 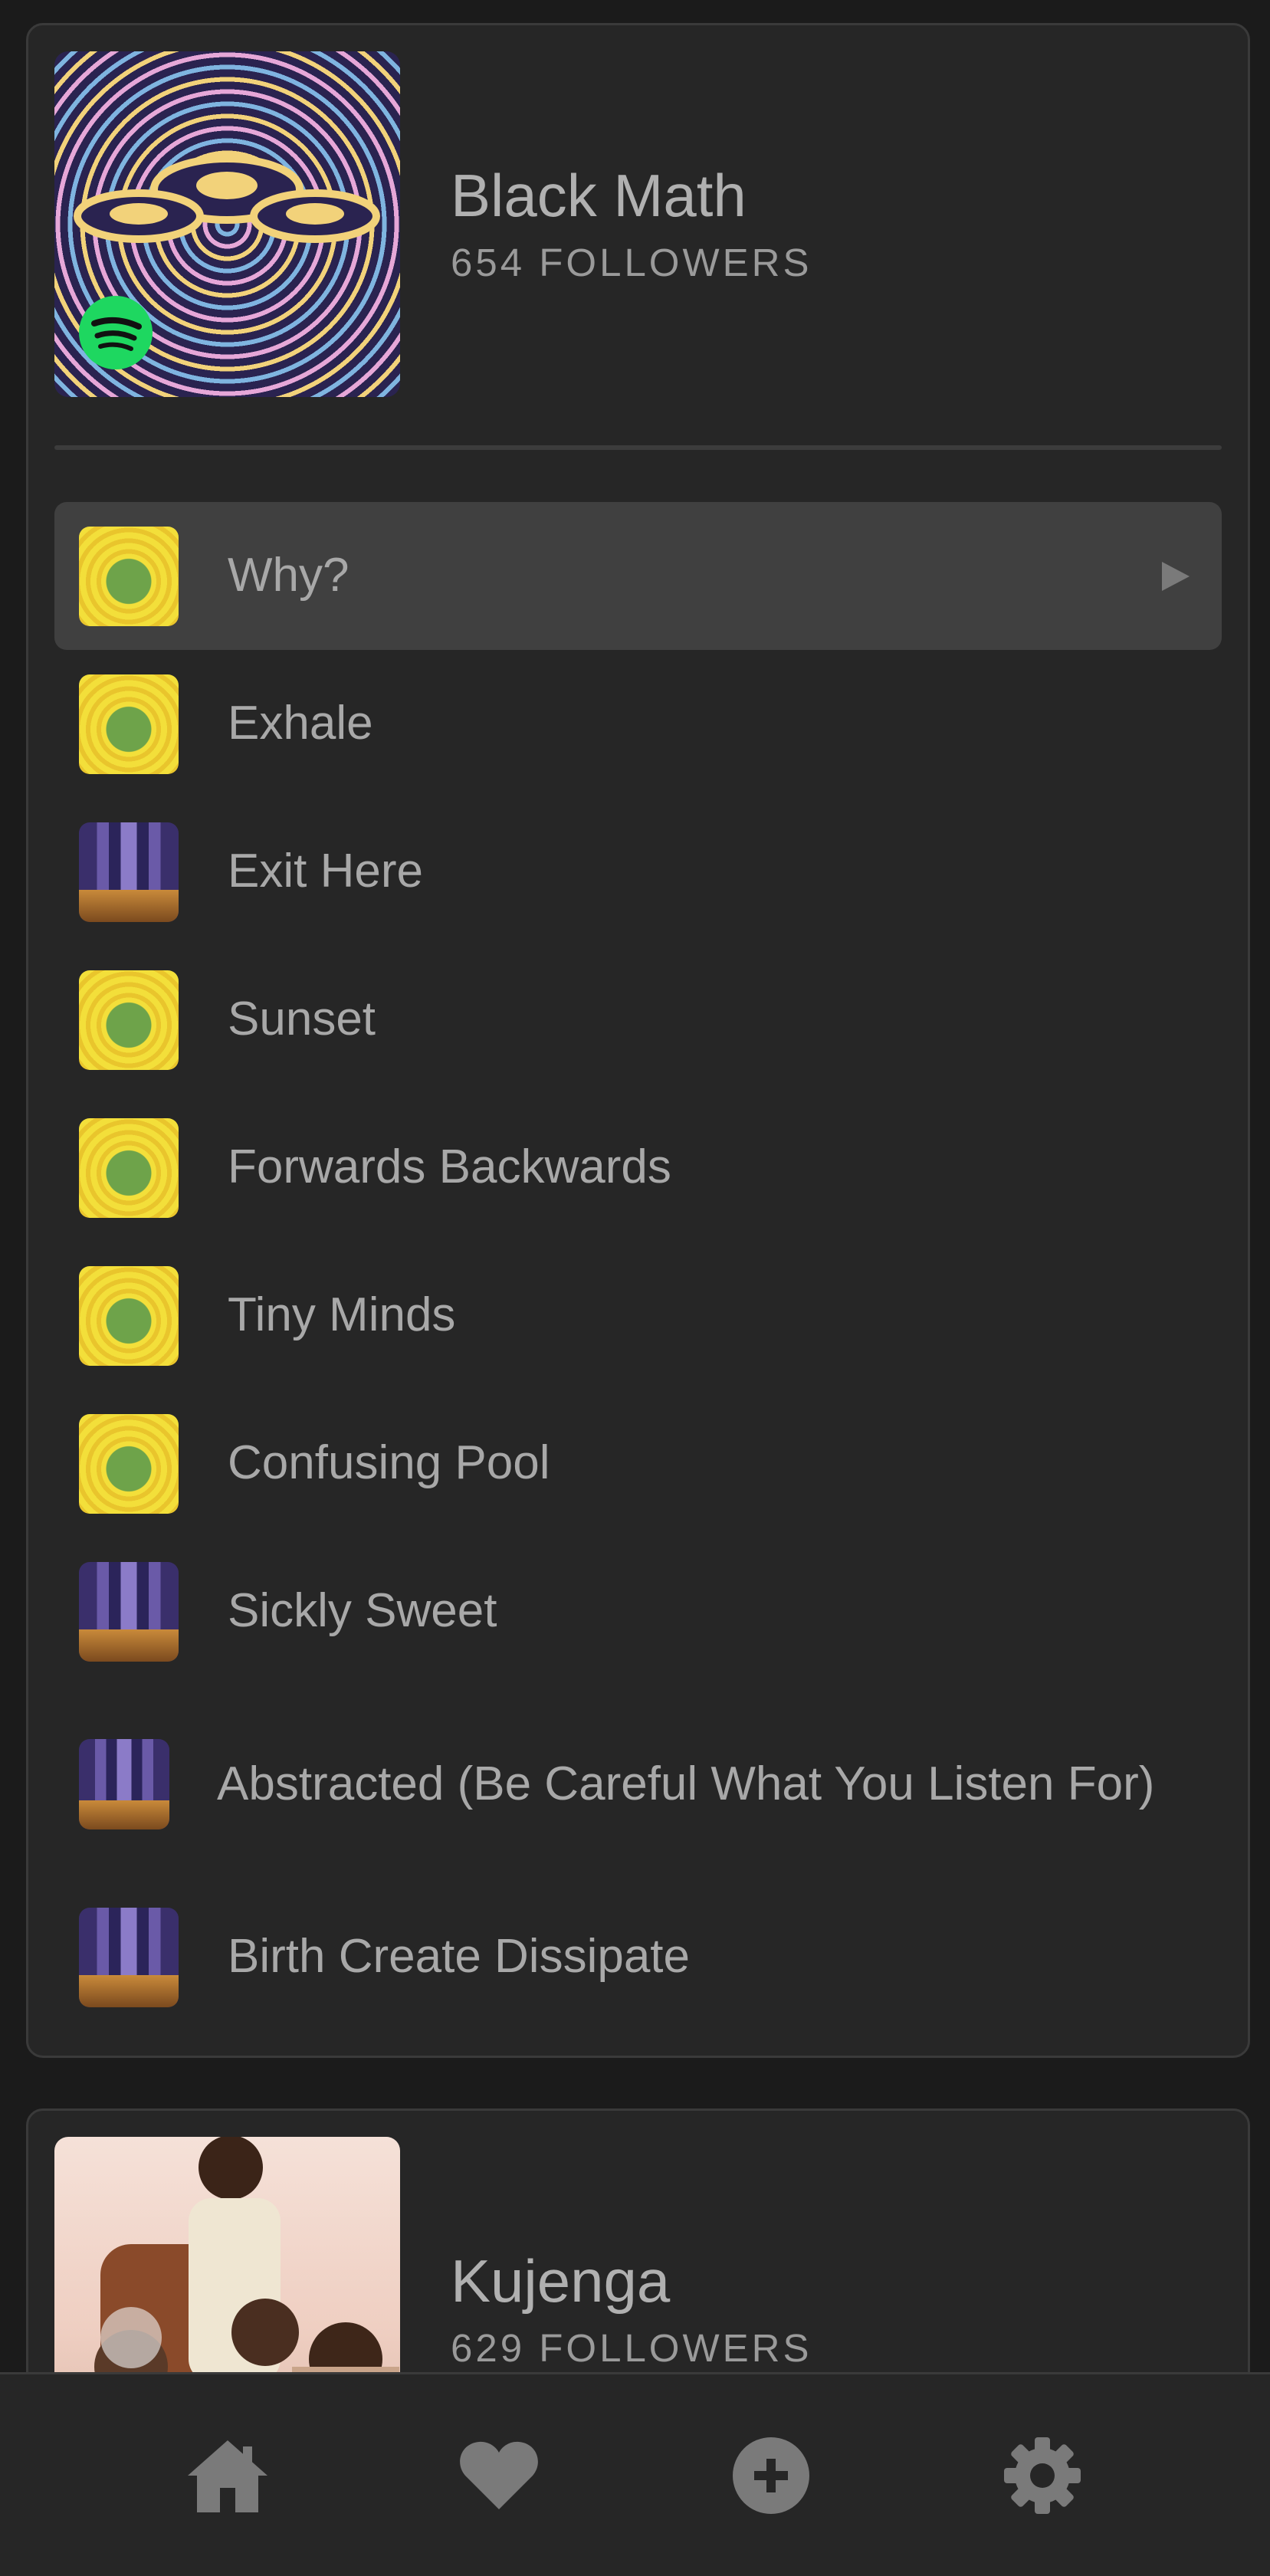 I want to click on track-title: Exit Here, so click(x=325, y=871).